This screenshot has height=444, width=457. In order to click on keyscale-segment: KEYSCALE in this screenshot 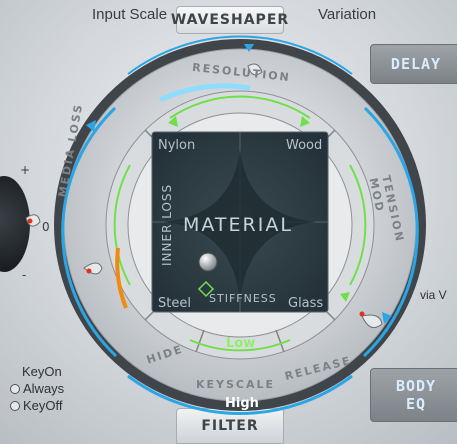, I will do `click(235, 384)`.